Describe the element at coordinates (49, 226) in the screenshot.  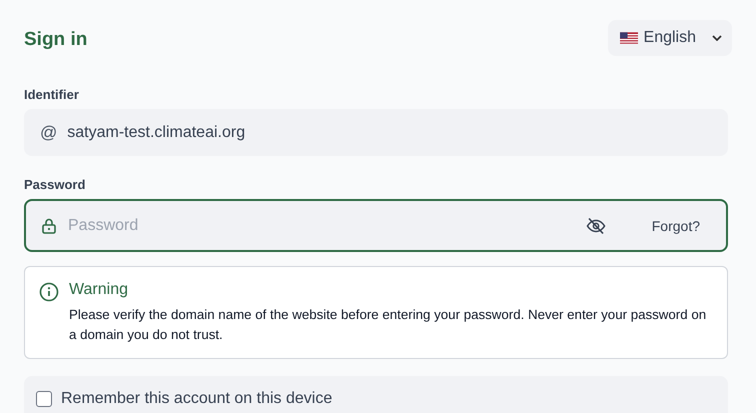
I see `lock-icon` at that location.